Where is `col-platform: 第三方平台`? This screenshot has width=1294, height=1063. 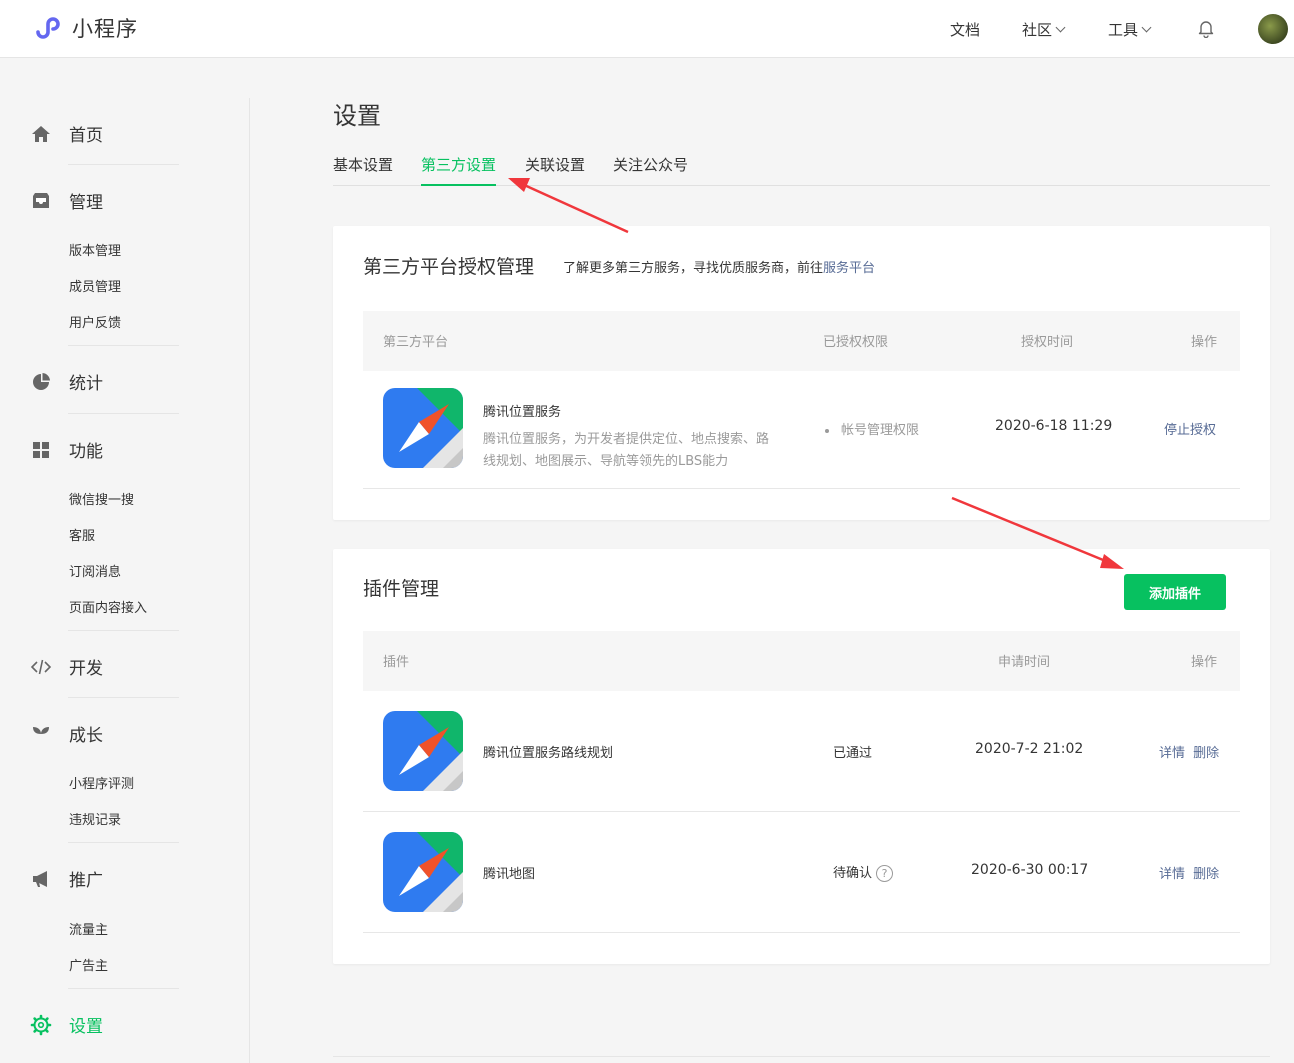
col-platform: 第三方平台 is located at coordinates (416, 342).